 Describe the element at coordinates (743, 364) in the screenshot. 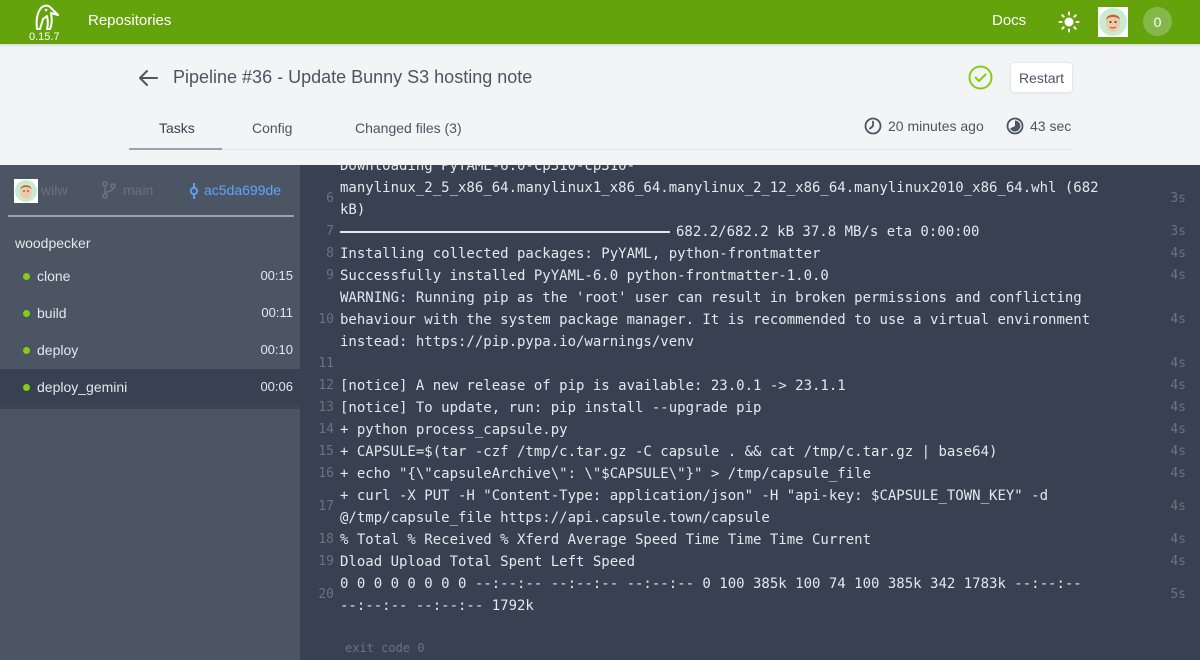

I see `log-line-text` at that location.